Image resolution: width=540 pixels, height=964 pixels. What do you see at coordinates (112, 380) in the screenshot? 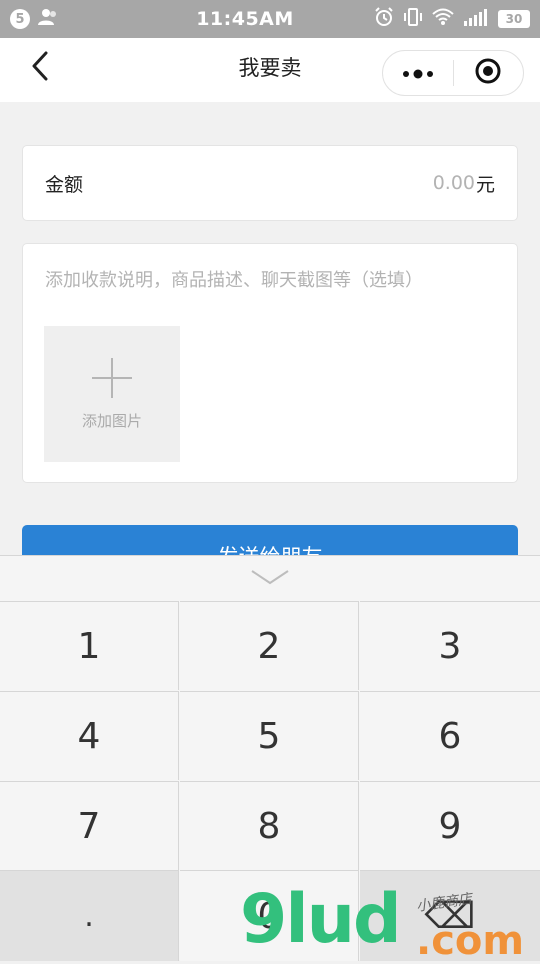
I see `plus-icon` at bounding box center [112, 380].